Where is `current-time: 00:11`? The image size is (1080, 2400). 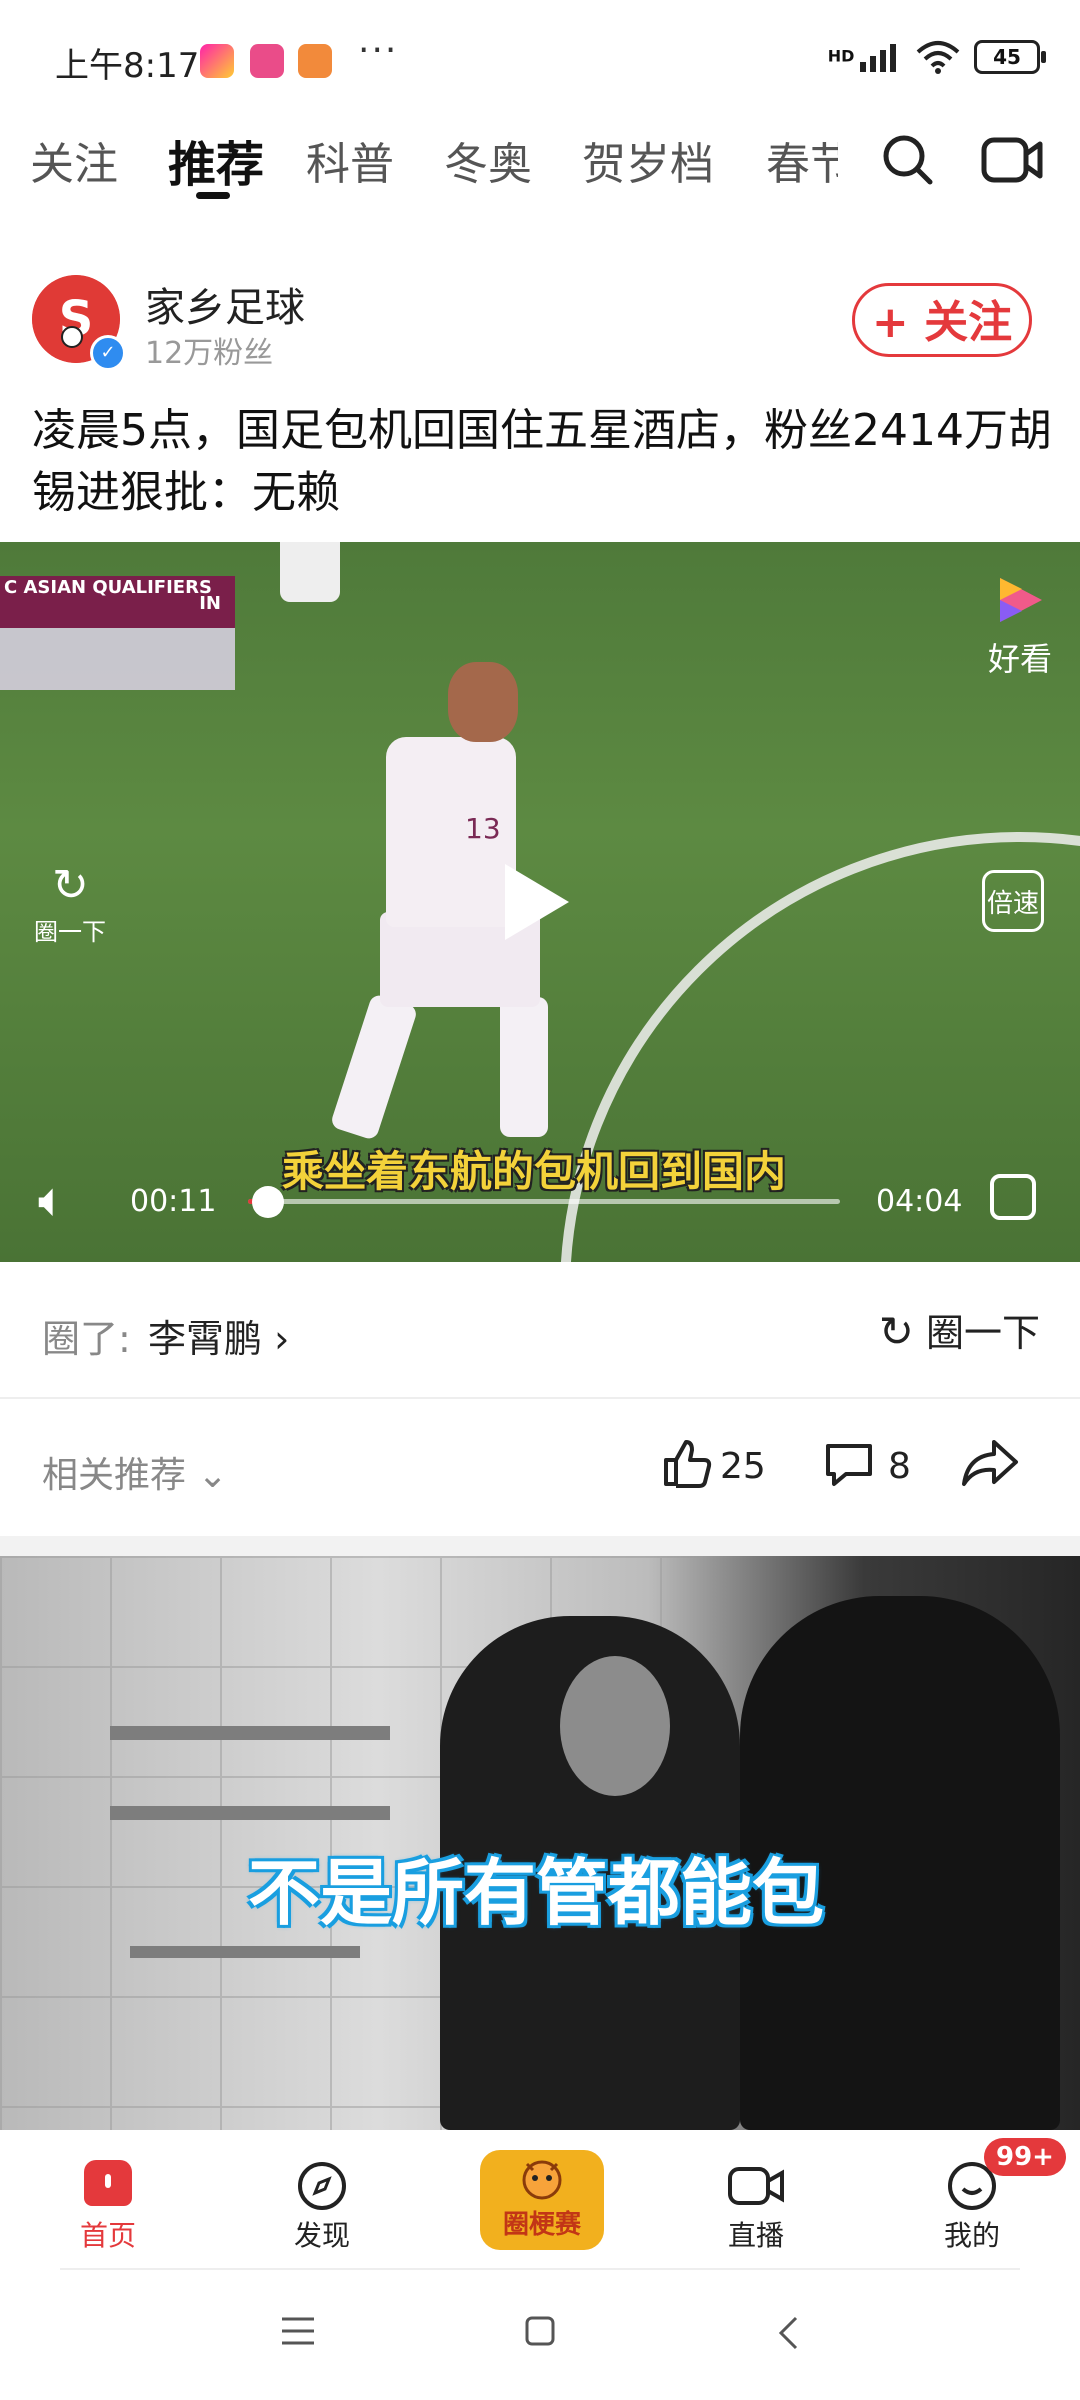
current-time: 00:11 is located at coordinates (173, 1201).